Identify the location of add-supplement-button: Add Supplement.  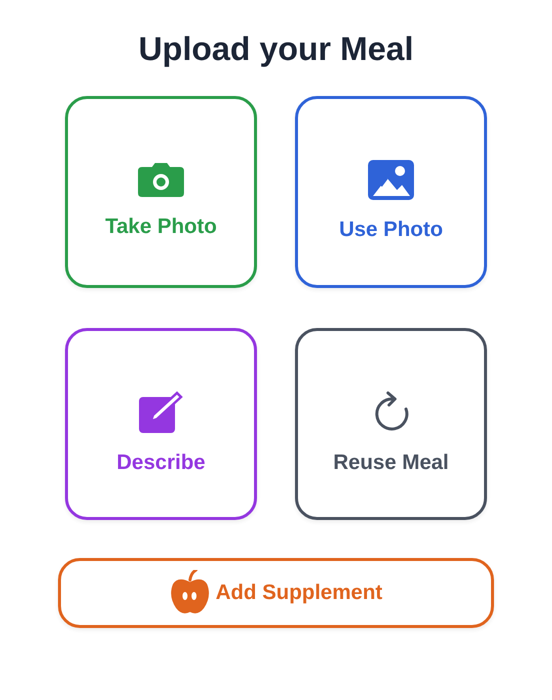
(276, 593).